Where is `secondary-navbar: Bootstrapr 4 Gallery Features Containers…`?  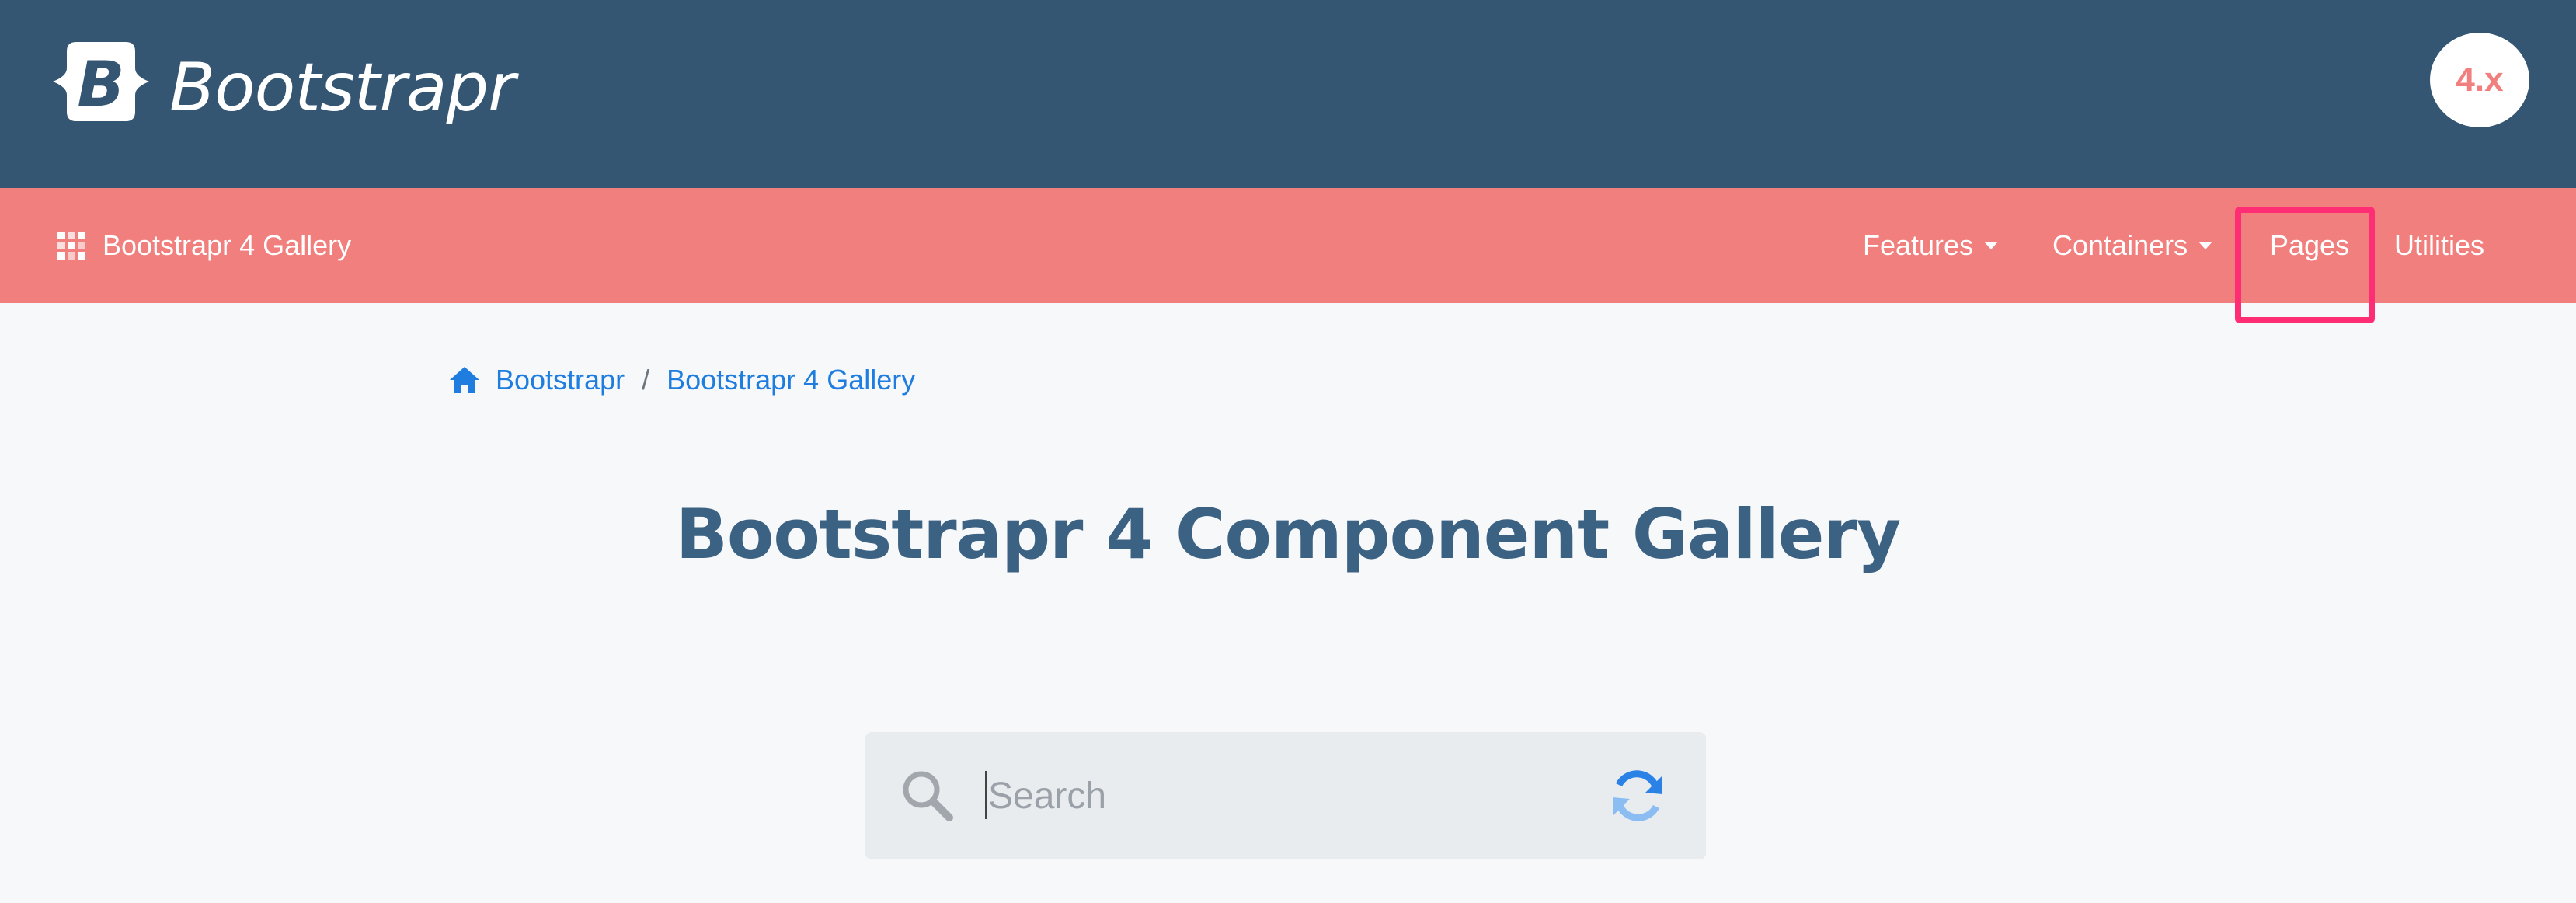 secondary-navbar: Bootstrapr 4 Gallery Features Containers… is located at coordinates (1288, 246).